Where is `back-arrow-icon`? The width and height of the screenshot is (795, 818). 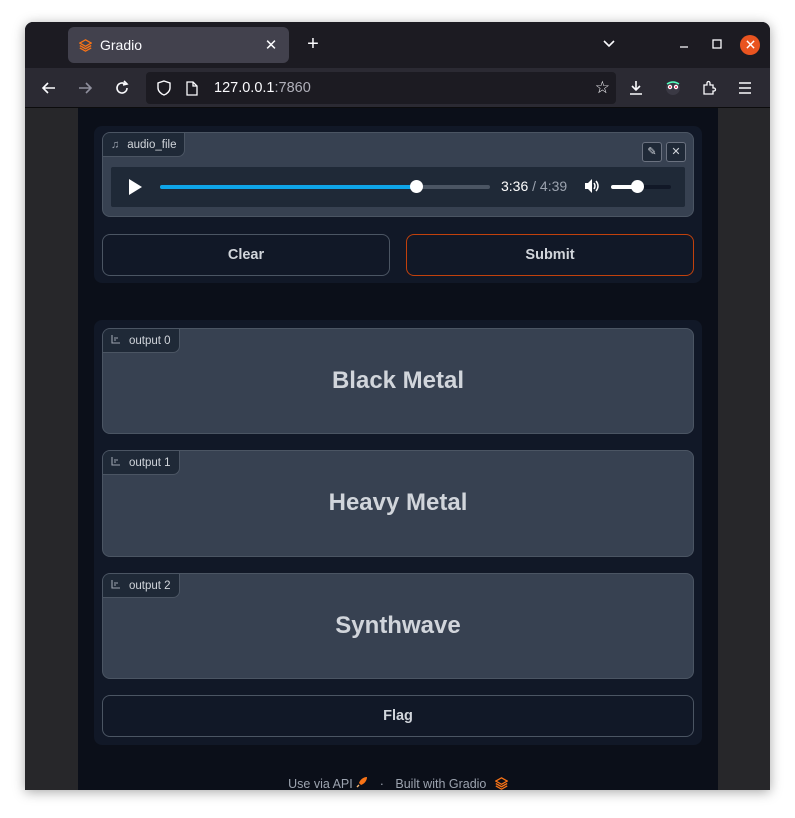
back-arrow-icon is located at coordinates (49, 88).